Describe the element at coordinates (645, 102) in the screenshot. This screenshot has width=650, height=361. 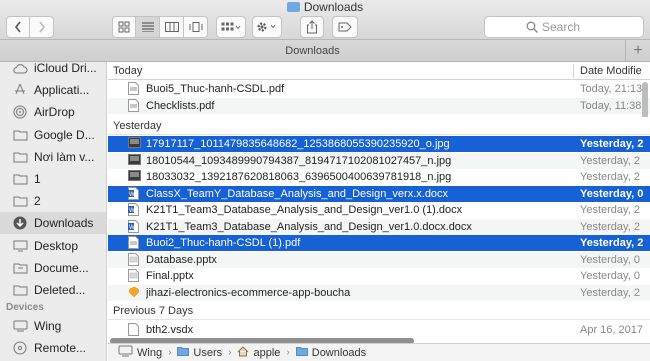
I see `vertical-scrollbar` at that location.